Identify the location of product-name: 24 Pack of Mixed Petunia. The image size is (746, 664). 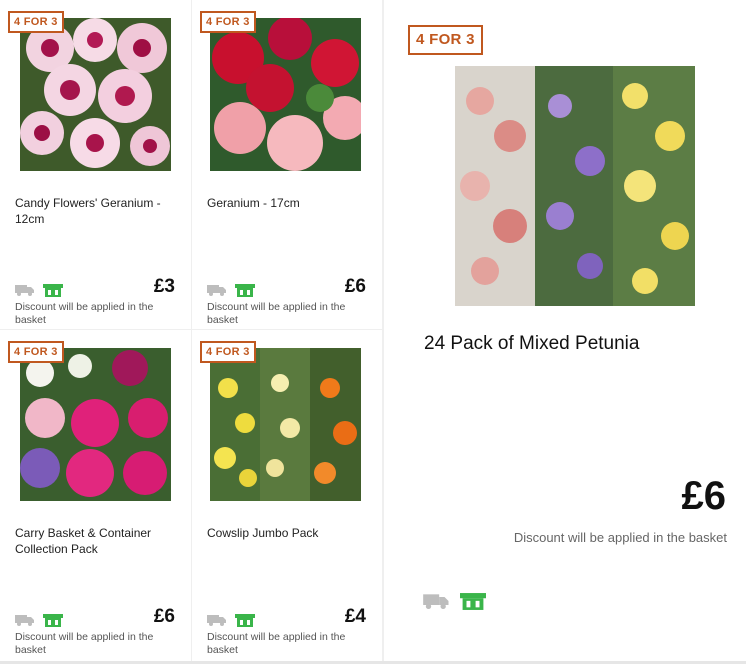
(574, 344).